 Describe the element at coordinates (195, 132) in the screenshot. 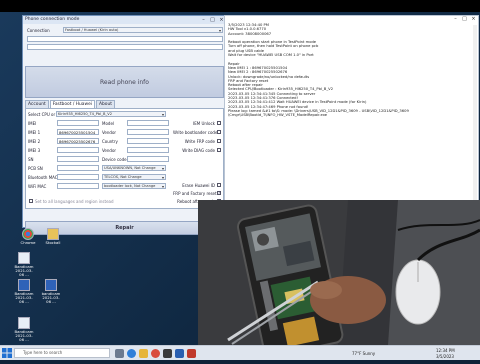

I see `checkbox-label: Write bootloader code` at that location.